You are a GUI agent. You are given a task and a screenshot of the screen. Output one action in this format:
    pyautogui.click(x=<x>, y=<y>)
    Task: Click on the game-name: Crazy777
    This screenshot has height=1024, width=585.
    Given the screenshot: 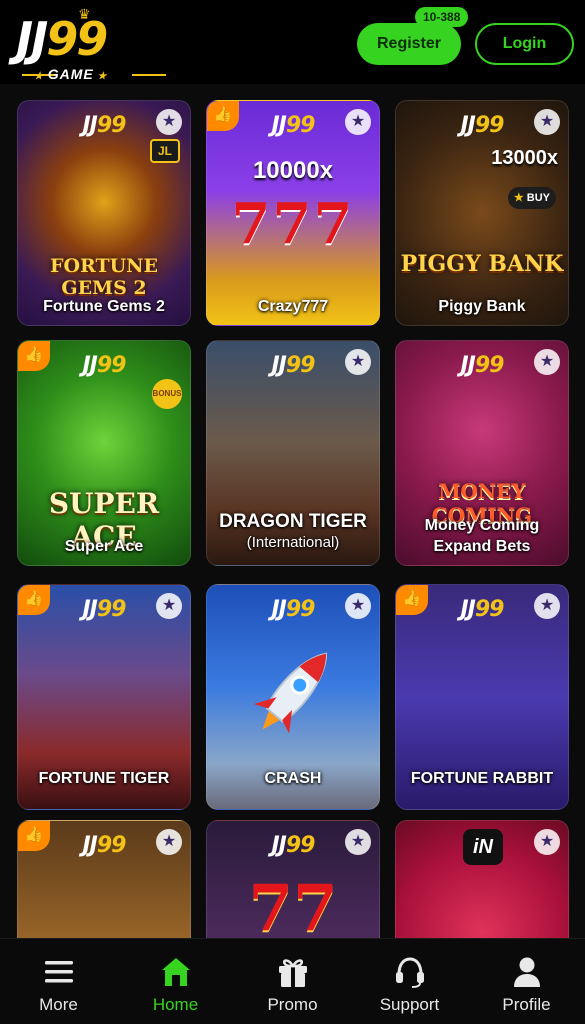 What is the action you would take?
    pyautogui.click(x=293, y=306)
    